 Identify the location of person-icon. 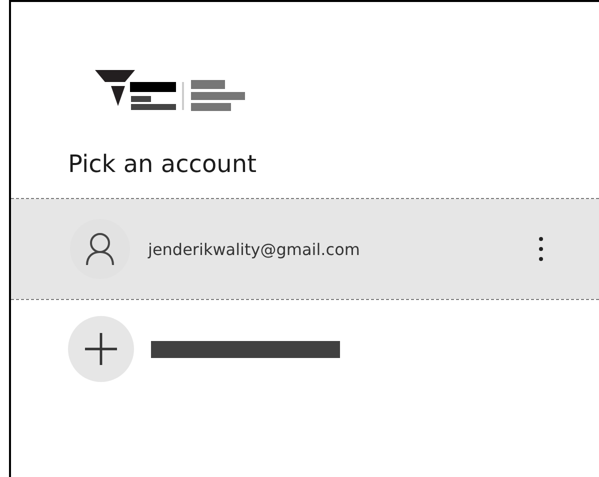
(100, 249).